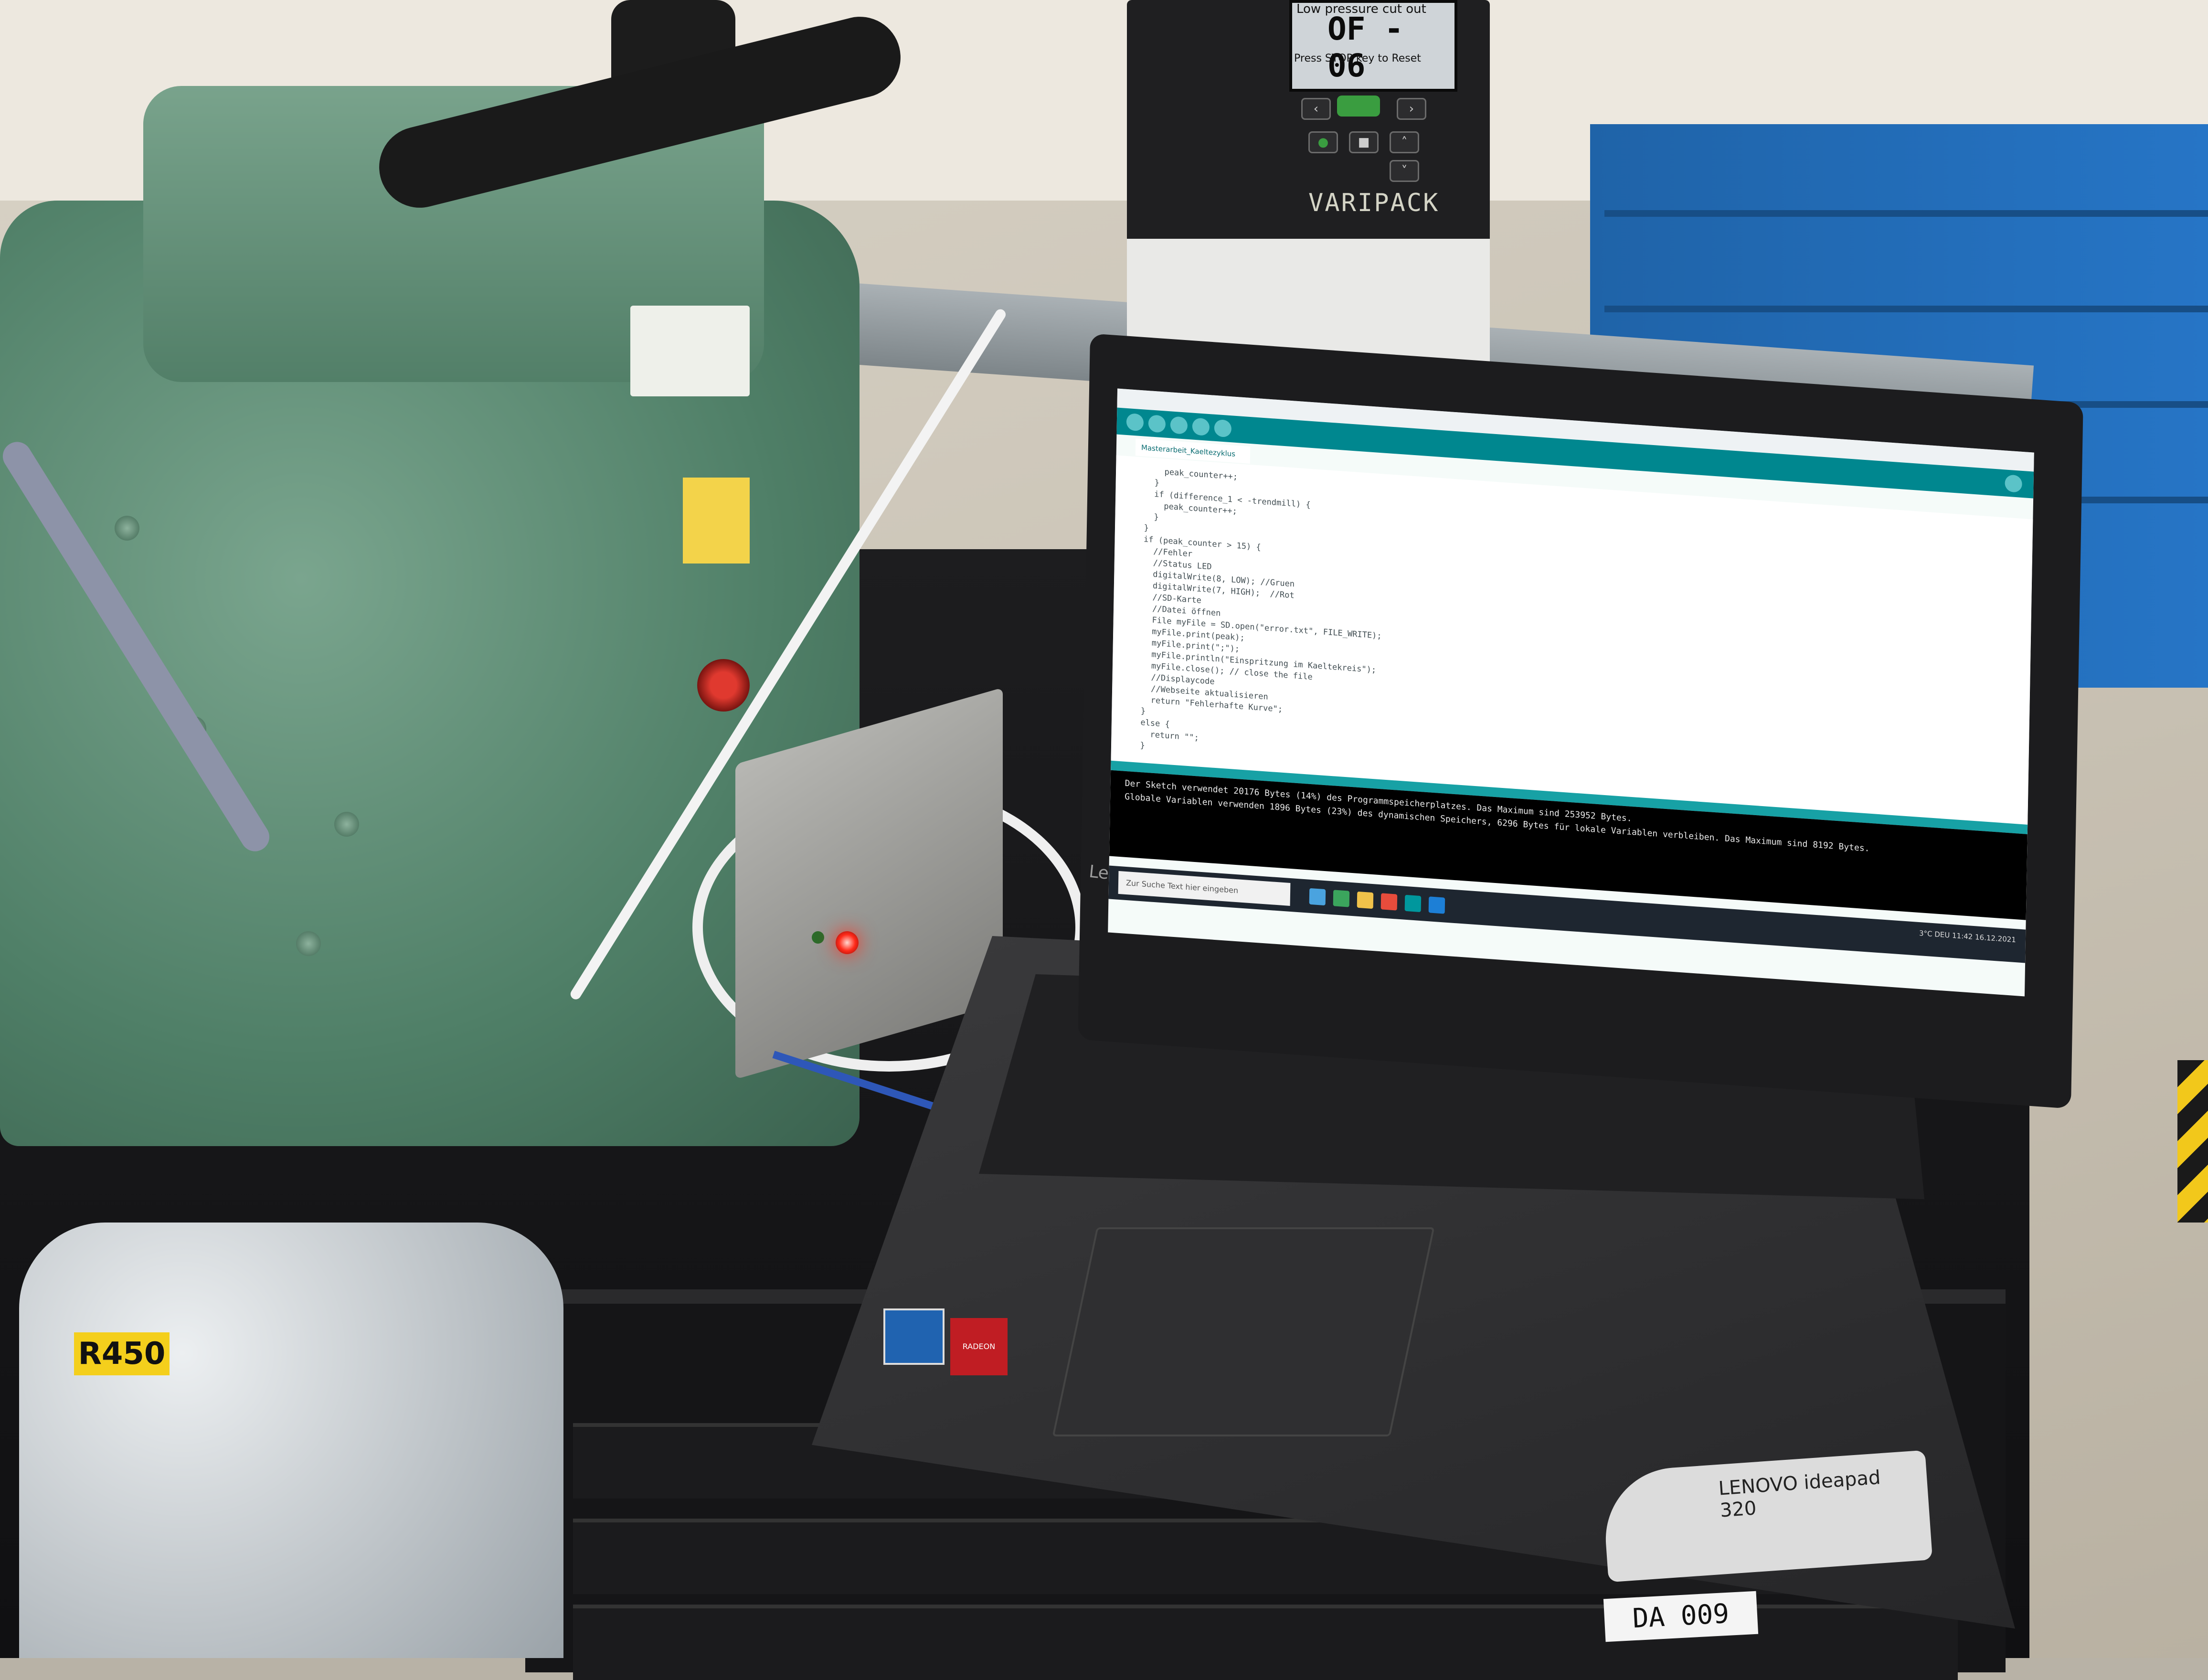  Describe the element at coordinates (1374, 203) in the screenshot. I see `drive-brand-label: VARIPACK` at that location.